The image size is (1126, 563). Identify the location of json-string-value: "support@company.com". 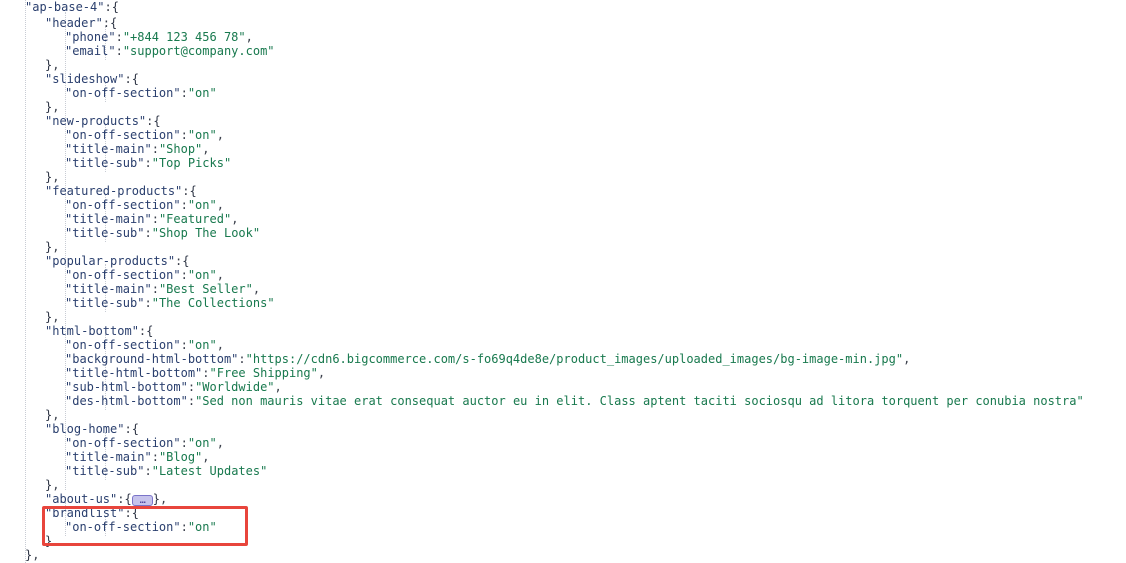
(198, 51).